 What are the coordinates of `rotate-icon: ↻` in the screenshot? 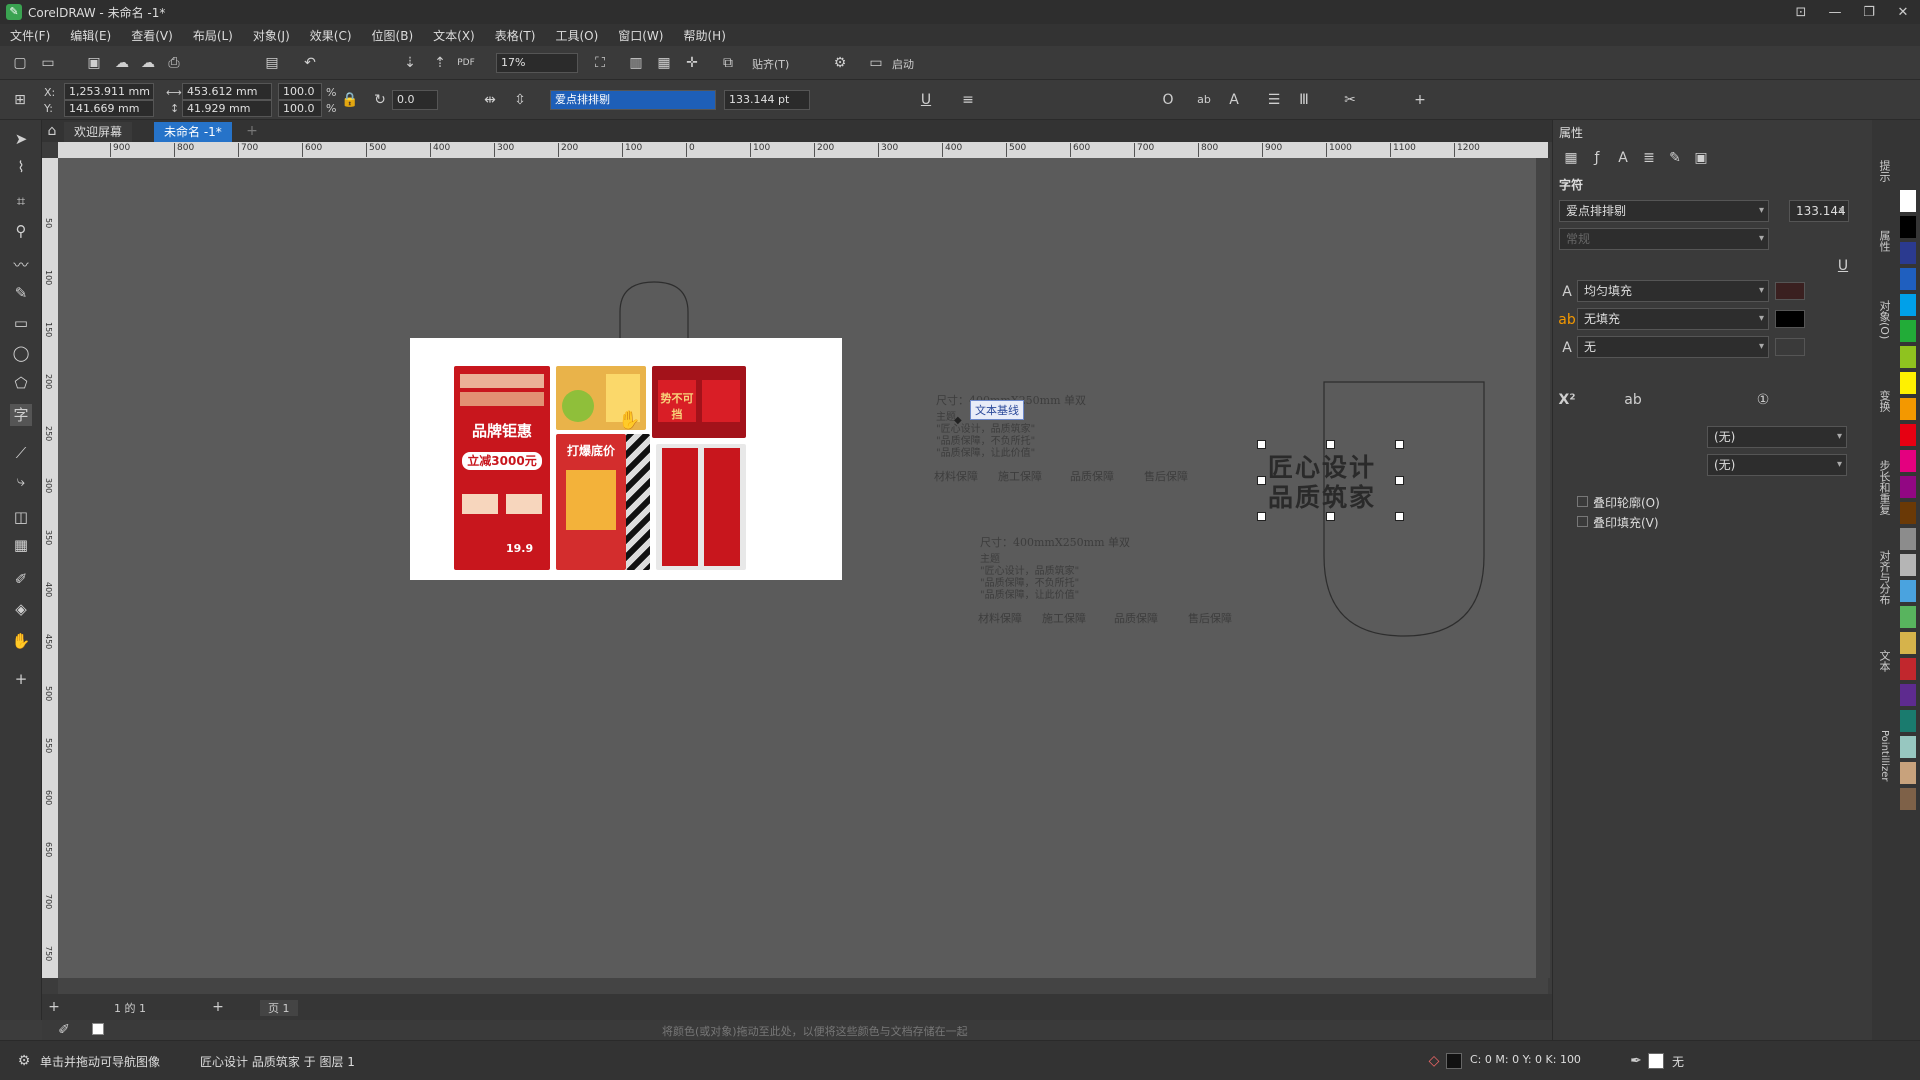 It's located at (380, 100).